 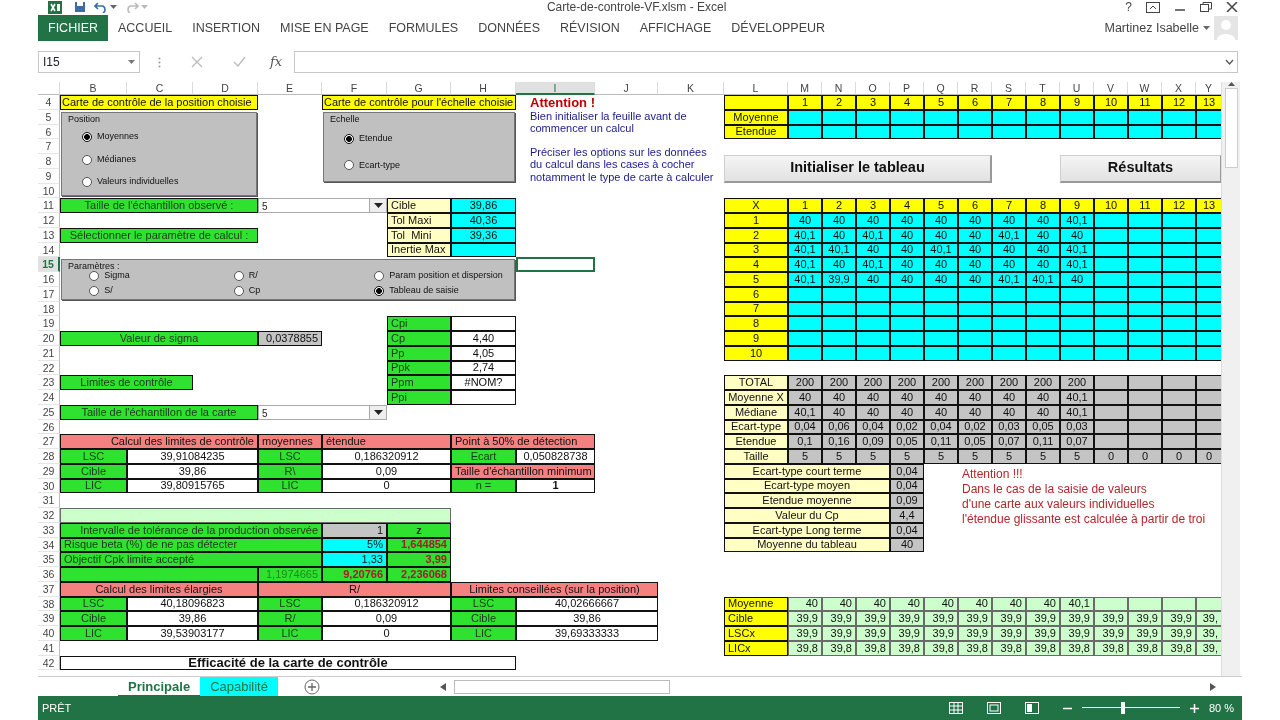 What do you see at coordinates (49, 500) in the screenshot?
I see `row-header: 31` at bounding box center [49, 500].